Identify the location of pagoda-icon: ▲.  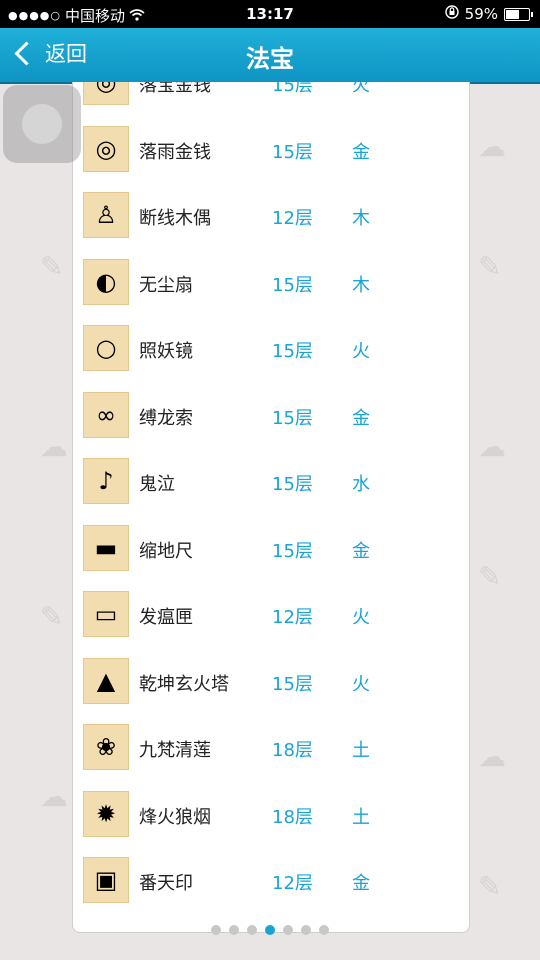
(106, 680).